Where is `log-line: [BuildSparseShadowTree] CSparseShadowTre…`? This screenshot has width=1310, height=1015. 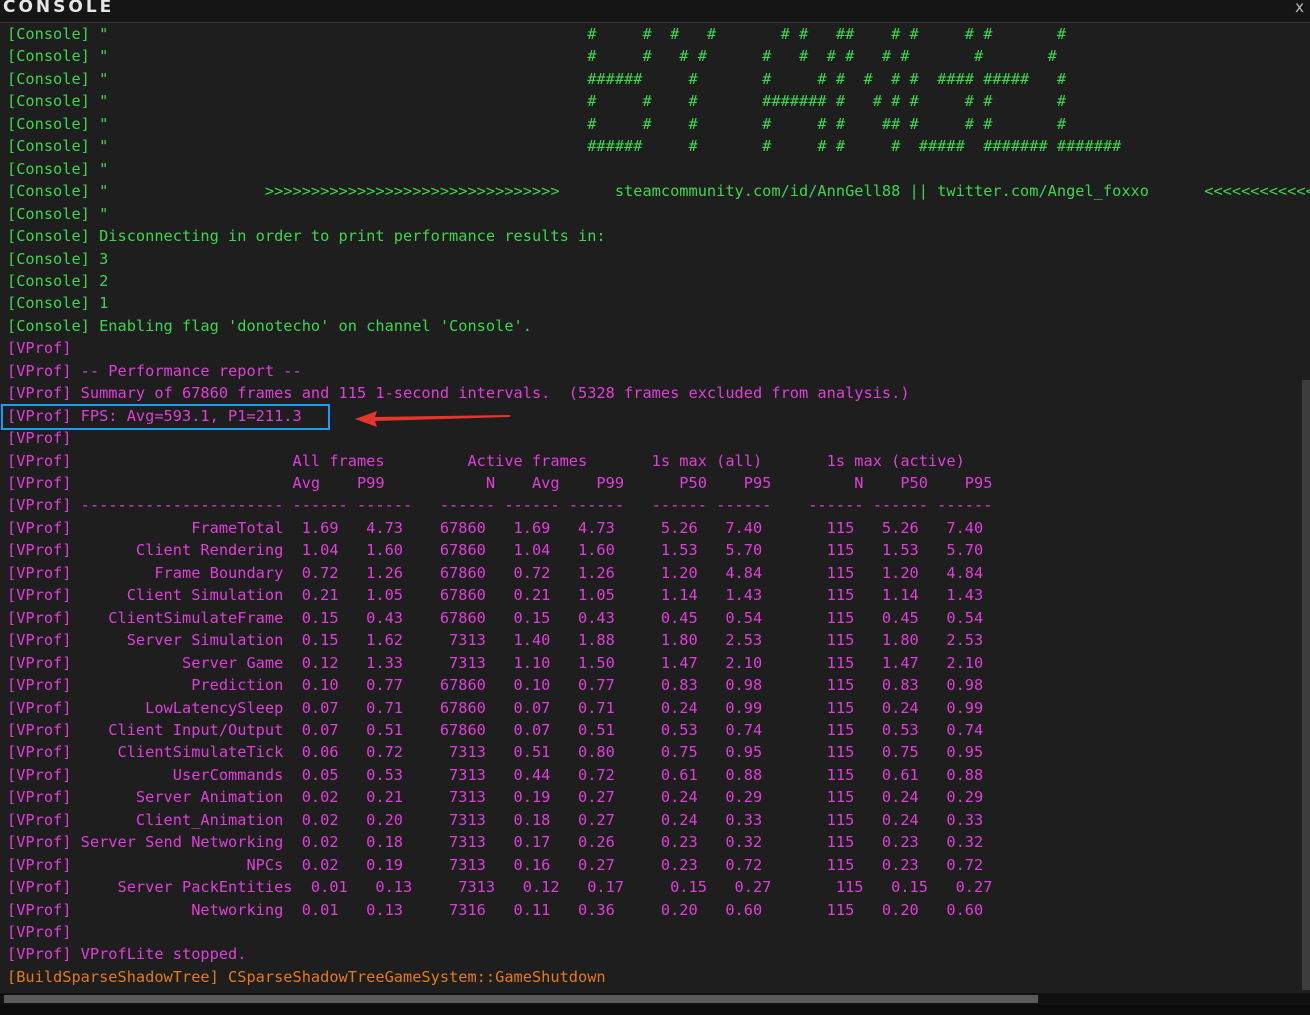 log-line: [BuildSparseShadowTree] CSparseShadowTre… is located at coordinates (306, 976).